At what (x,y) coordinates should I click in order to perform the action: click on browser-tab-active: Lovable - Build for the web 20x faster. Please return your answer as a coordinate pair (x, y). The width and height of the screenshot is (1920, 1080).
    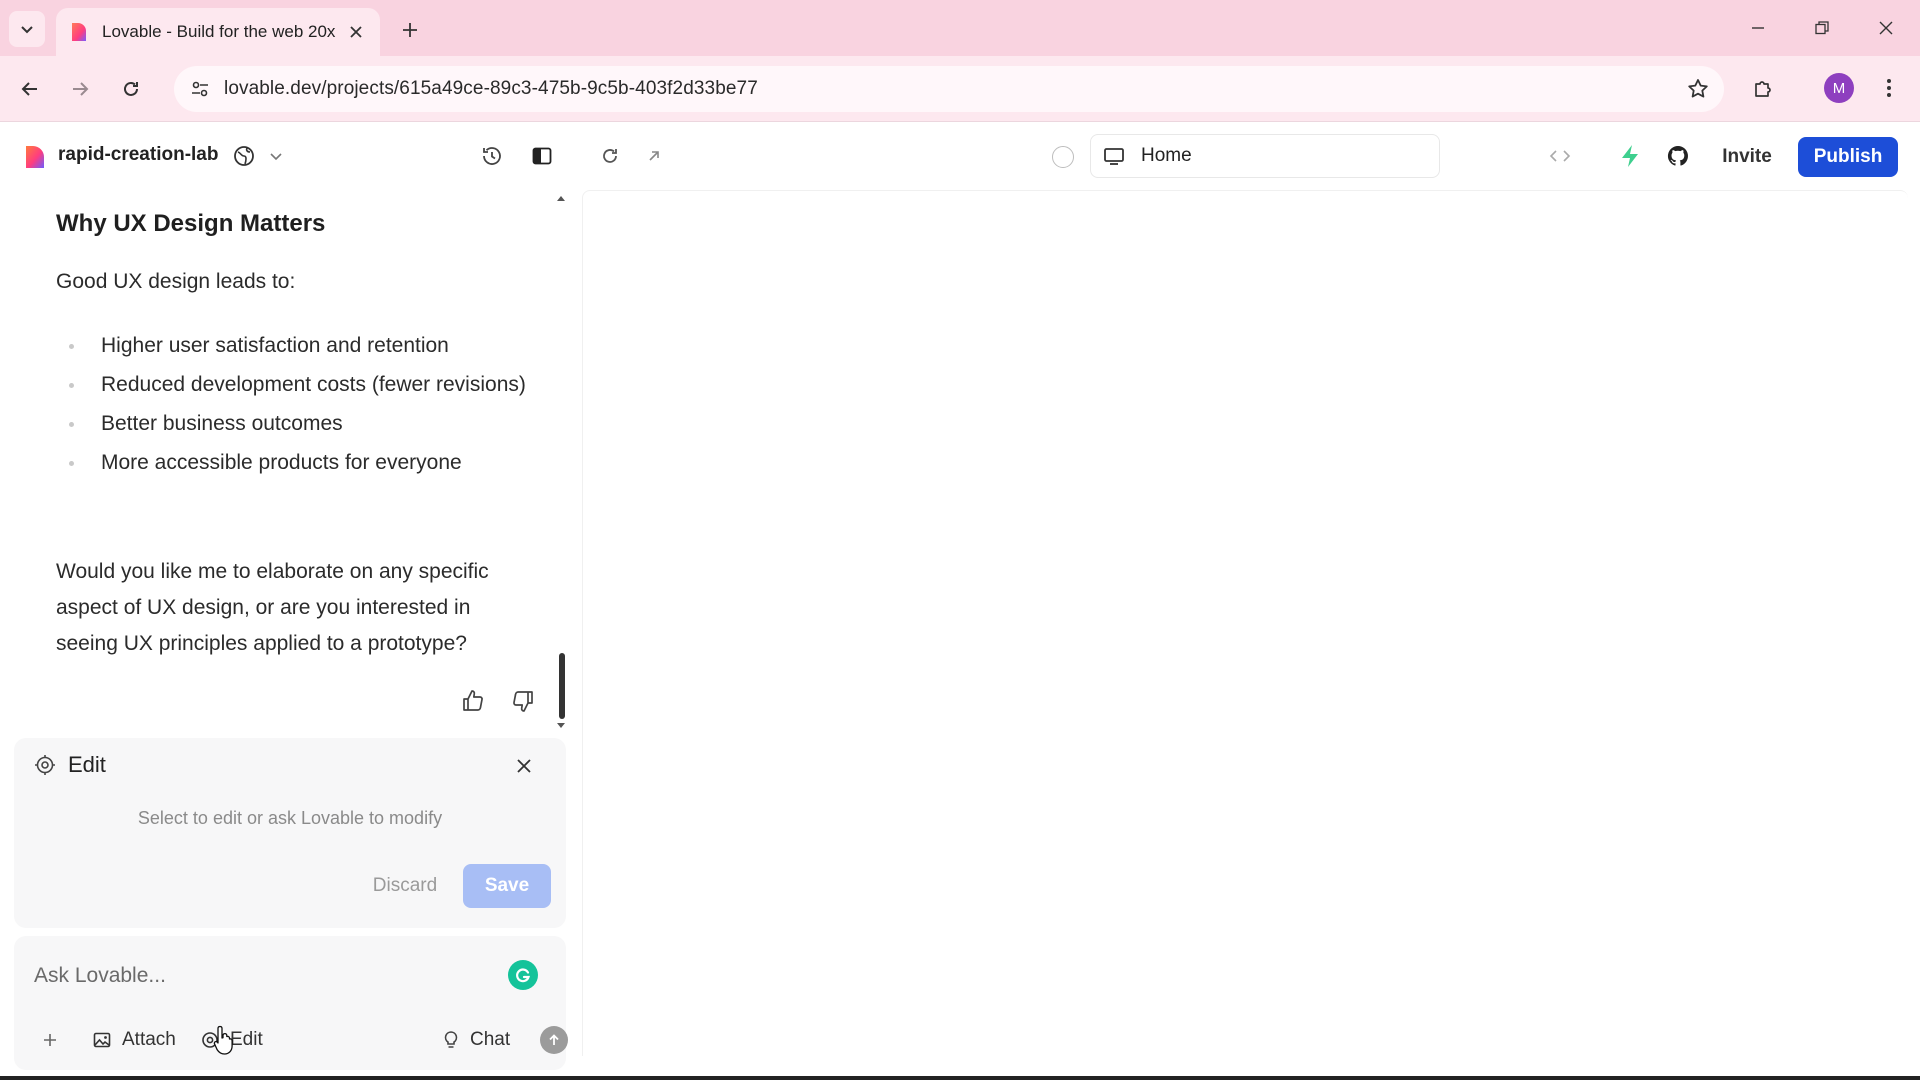
    Looking at the image, I should click on (218, 32).